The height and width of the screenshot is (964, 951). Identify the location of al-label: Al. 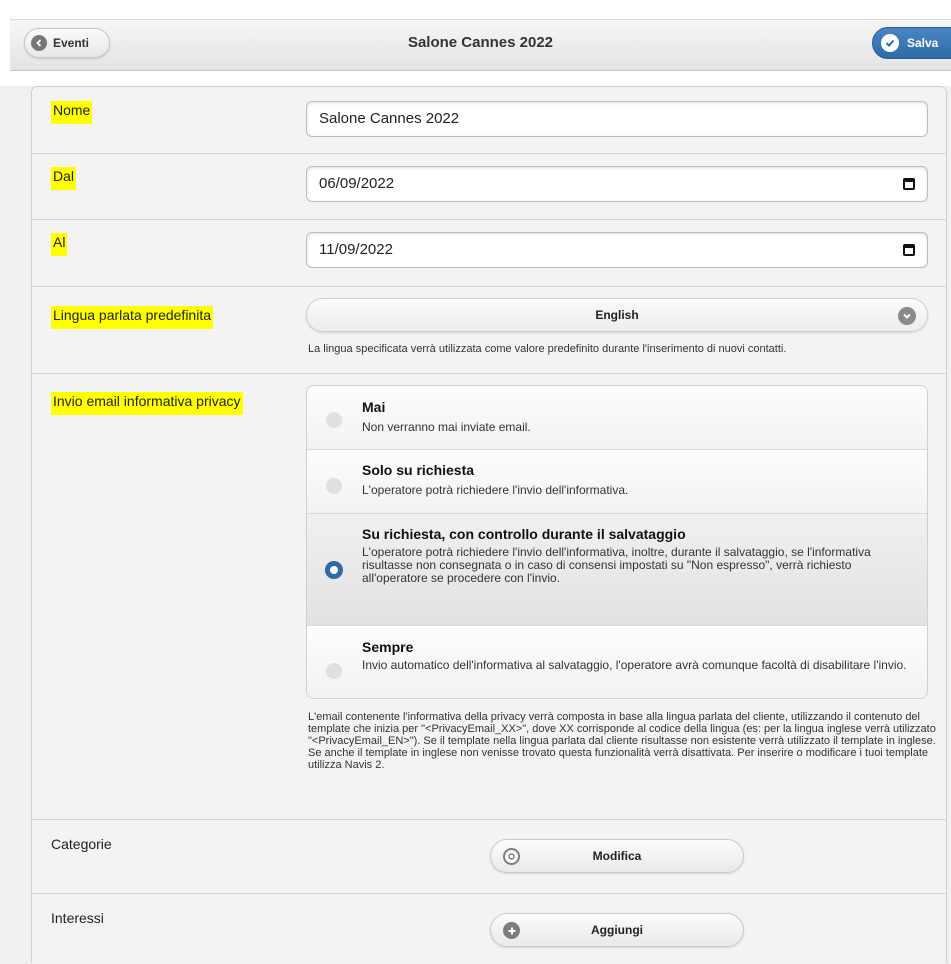
(59, 244).